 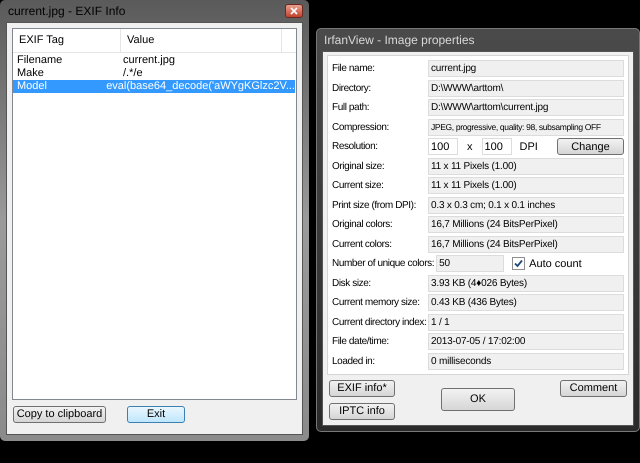 I want to click on value-field: 1 / 1, so click(x=526, y=322).